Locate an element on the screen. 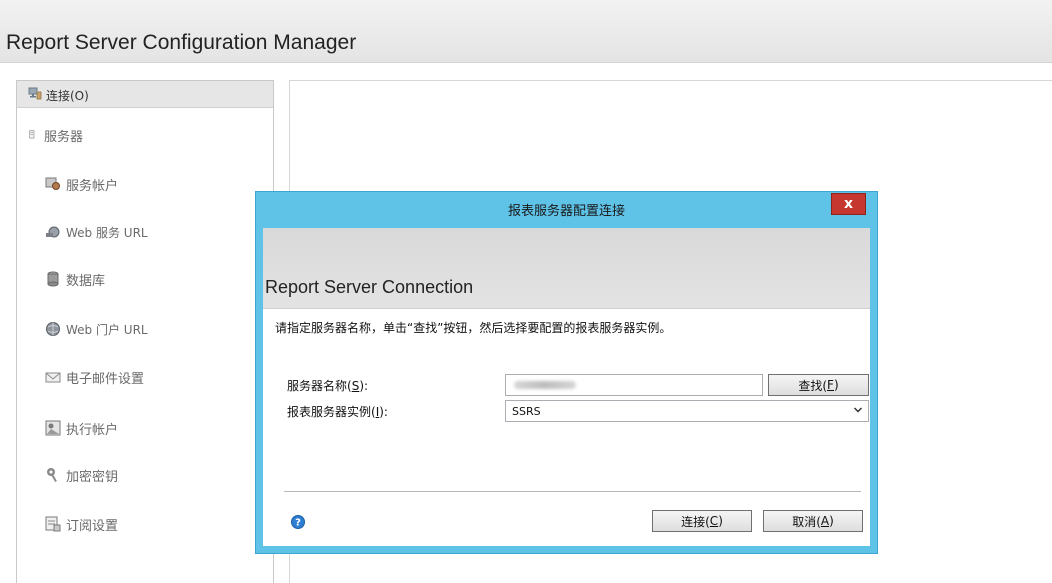 Image resolution: width=1052 pixels, height=583 pixels. service-account-icon is located at coordinates (52, 183).